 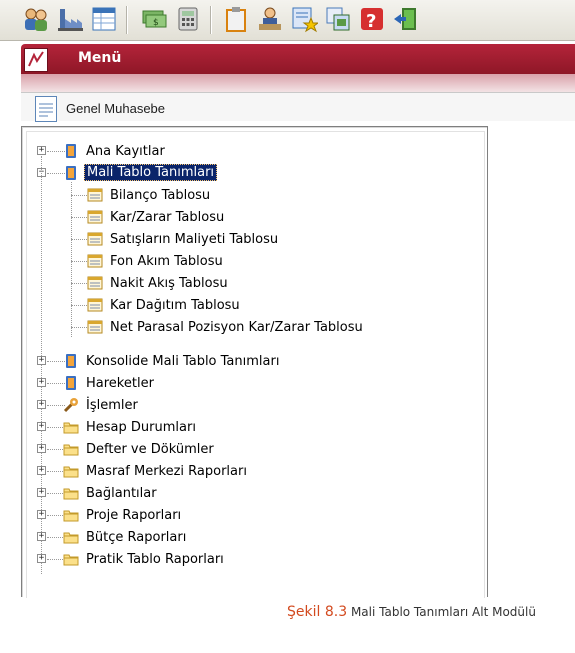 What do you see at coordinates (99, 58) in the screenshot?
I see `menu-title: Menü` at bounding box center [99, 58].